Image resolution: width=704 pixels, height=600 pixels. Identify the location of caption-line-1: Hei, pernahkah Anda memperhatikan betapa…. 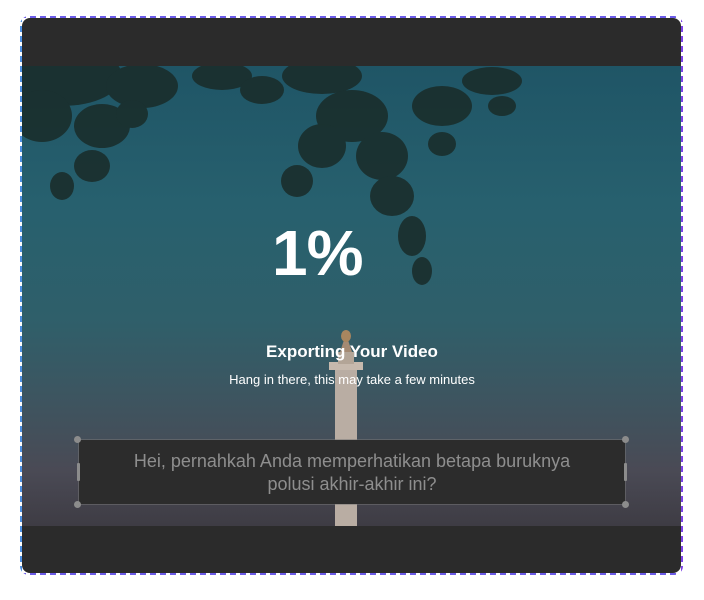
(352, 461).